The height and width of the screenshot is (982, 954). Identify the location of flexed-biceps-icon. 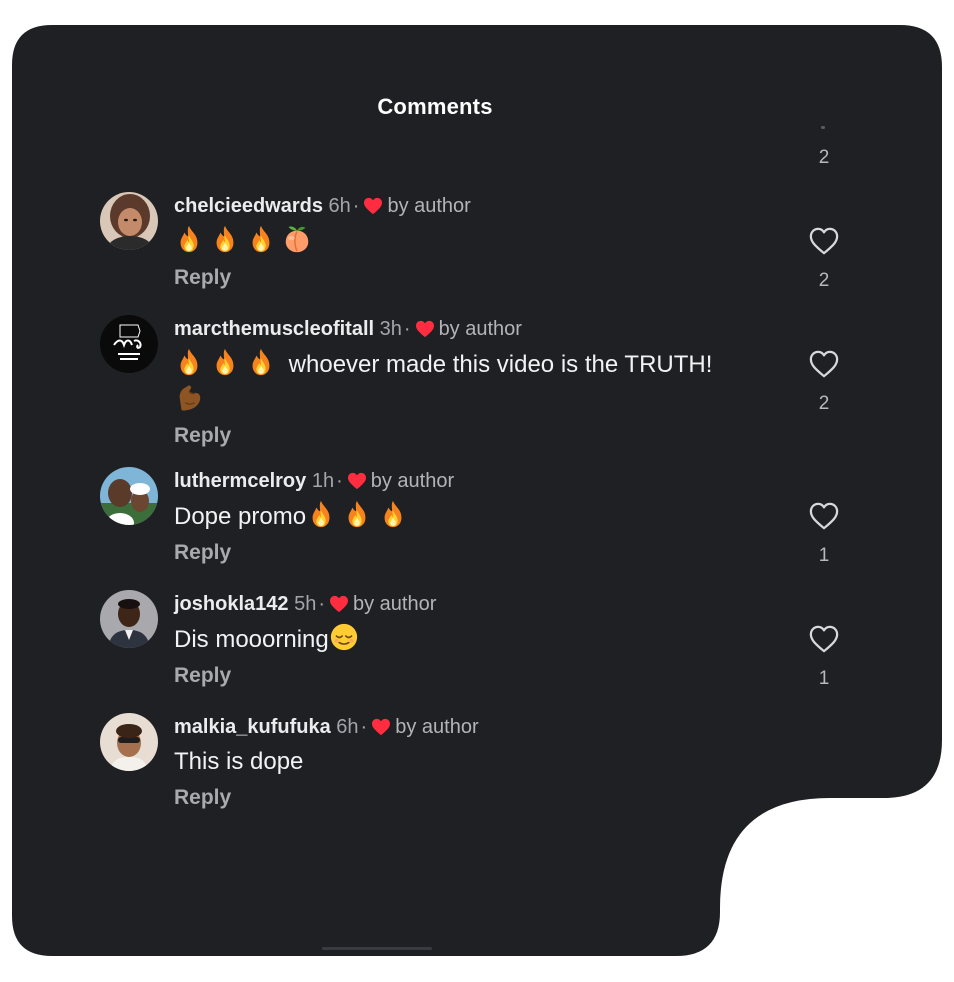
(189, 397).